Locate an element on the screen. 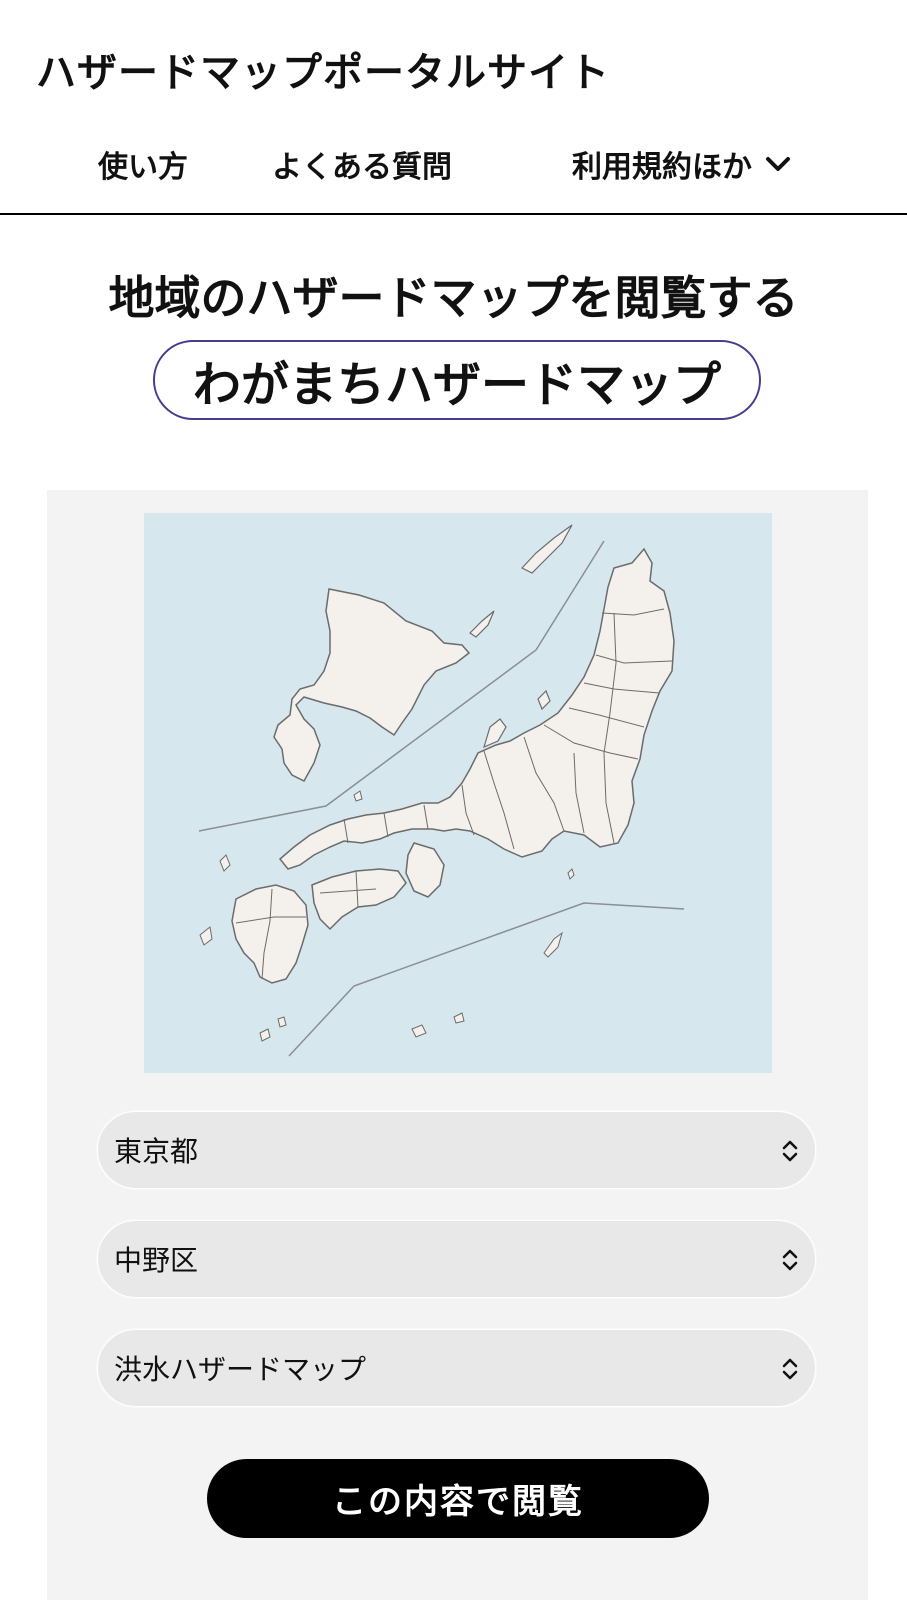 The image size is (907, 1600). view-submit-button: この内容で閲覧 is located at coordinates (458, 1498).